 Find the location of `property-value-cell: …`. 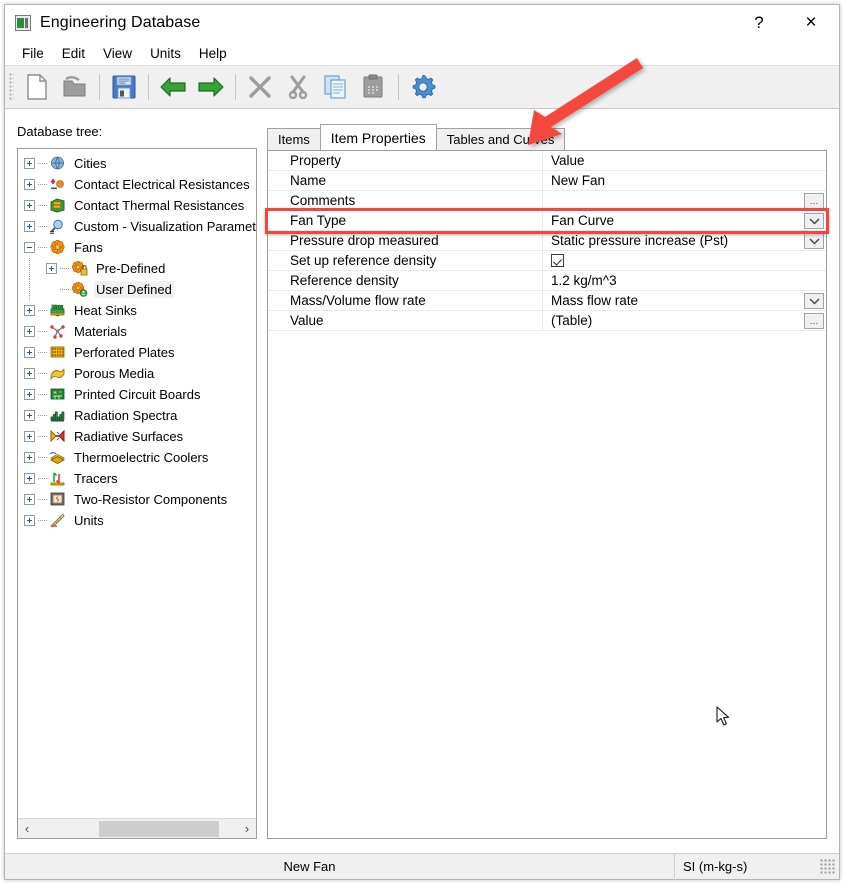

property-value-cell: … is located at coordinates (684, 201).